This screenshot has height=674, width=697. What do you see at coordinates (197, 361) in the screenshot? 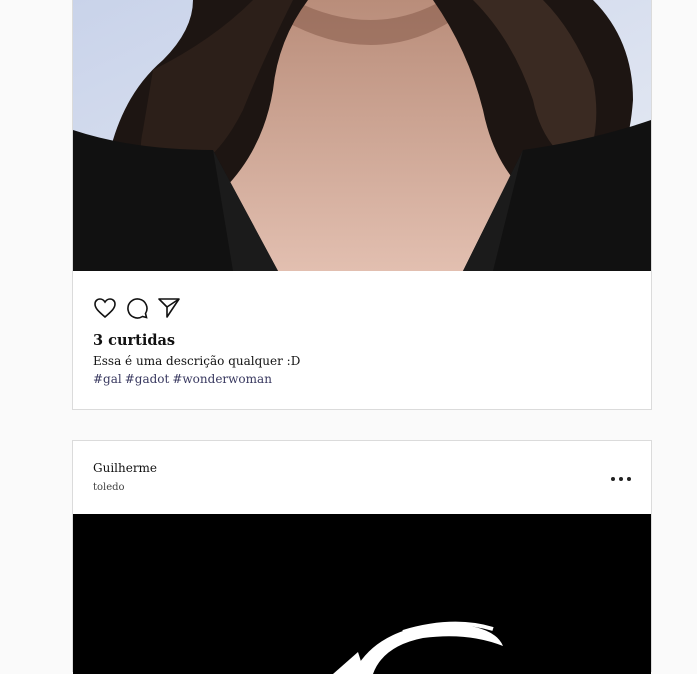
I see `post-caption: Essa é uma descrição qualquer :D` at bounding box center [197, 361].